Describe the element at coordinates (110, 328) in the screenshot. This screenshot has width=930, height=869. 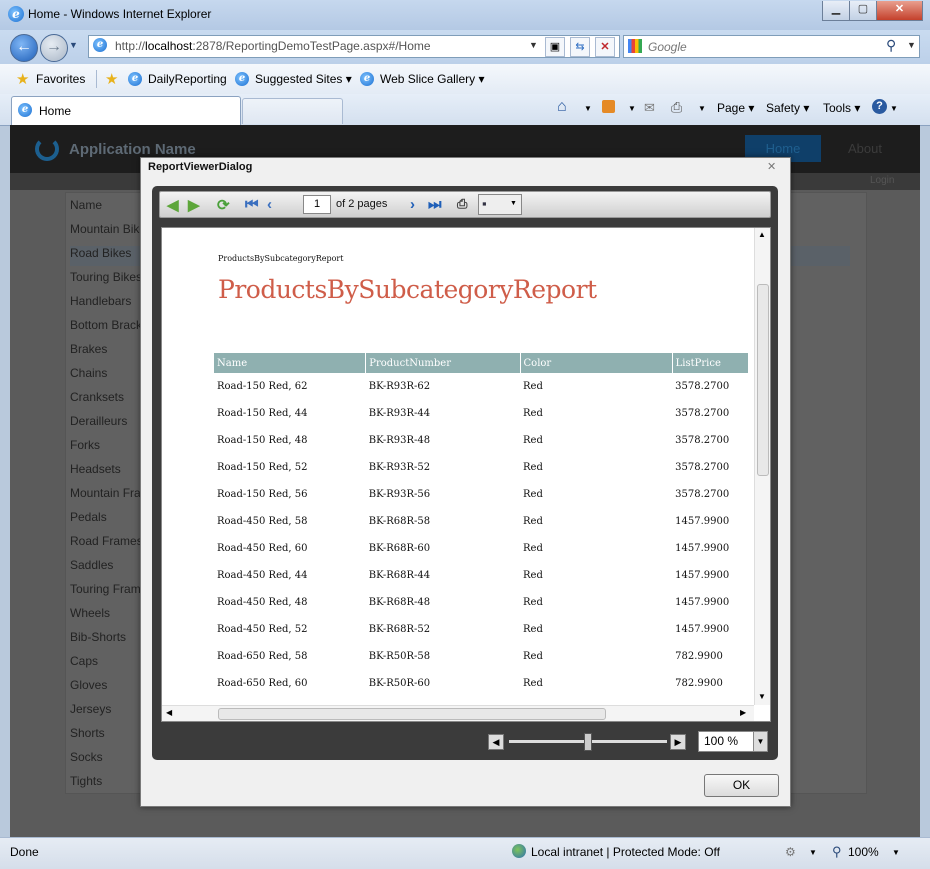
I see `list-item: Bottom Brackets` at that location.